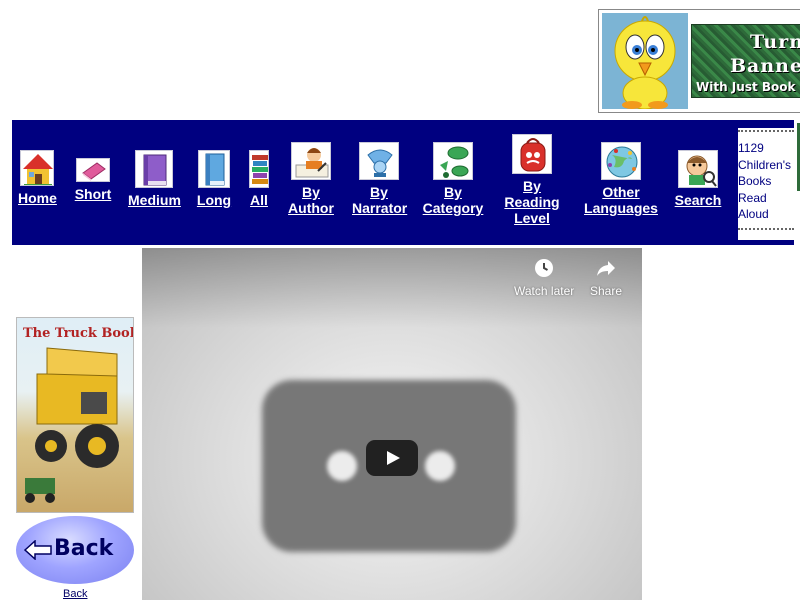 This screenshot has height=600, width=800. Describe the element at coordinates (154, 200) in the screenshot. I see `nav-label-medium: Medium` at that location.